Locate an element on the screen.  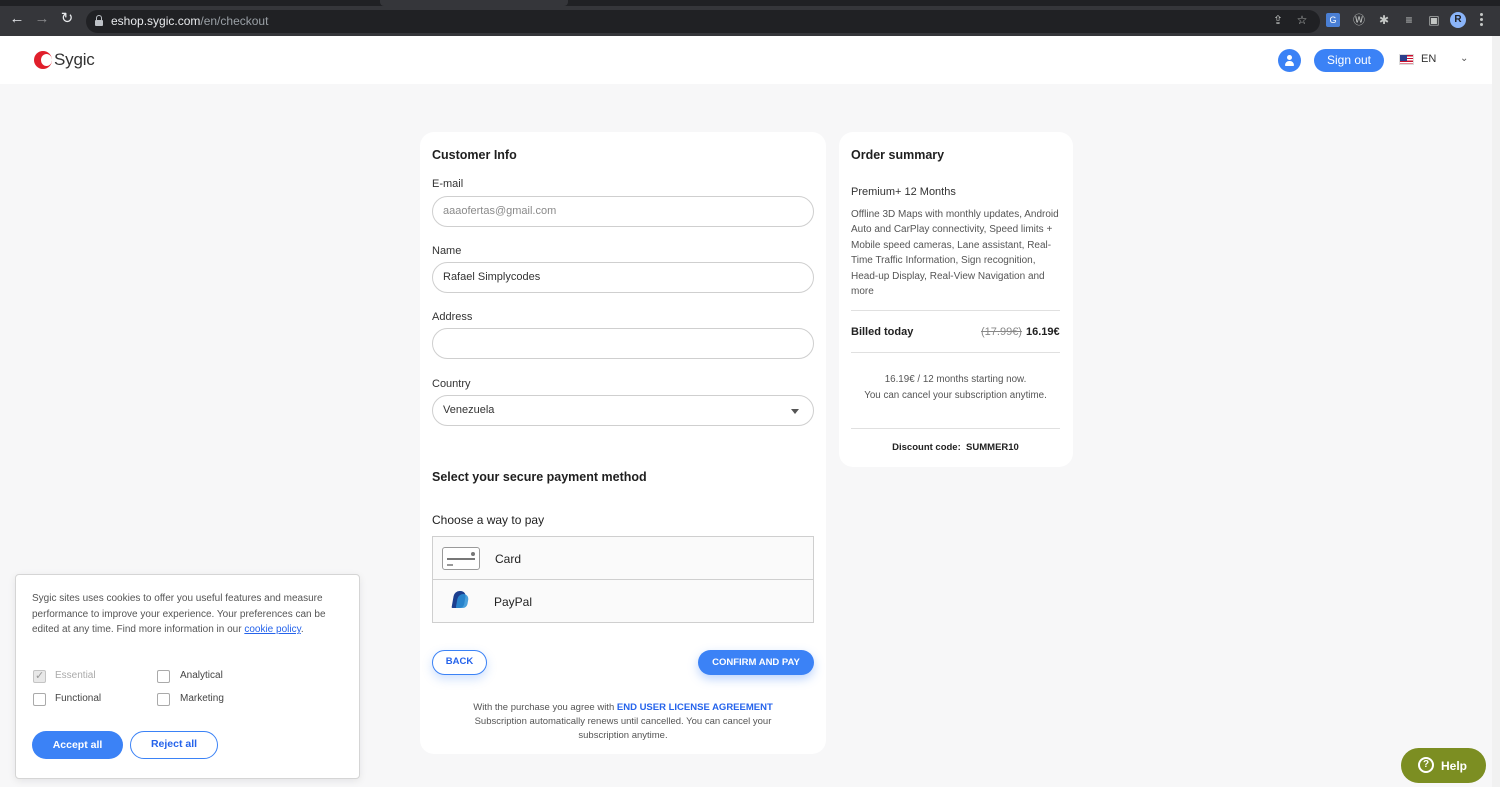
customer-info-title: Customer Info is located at coordinates (474, 155).